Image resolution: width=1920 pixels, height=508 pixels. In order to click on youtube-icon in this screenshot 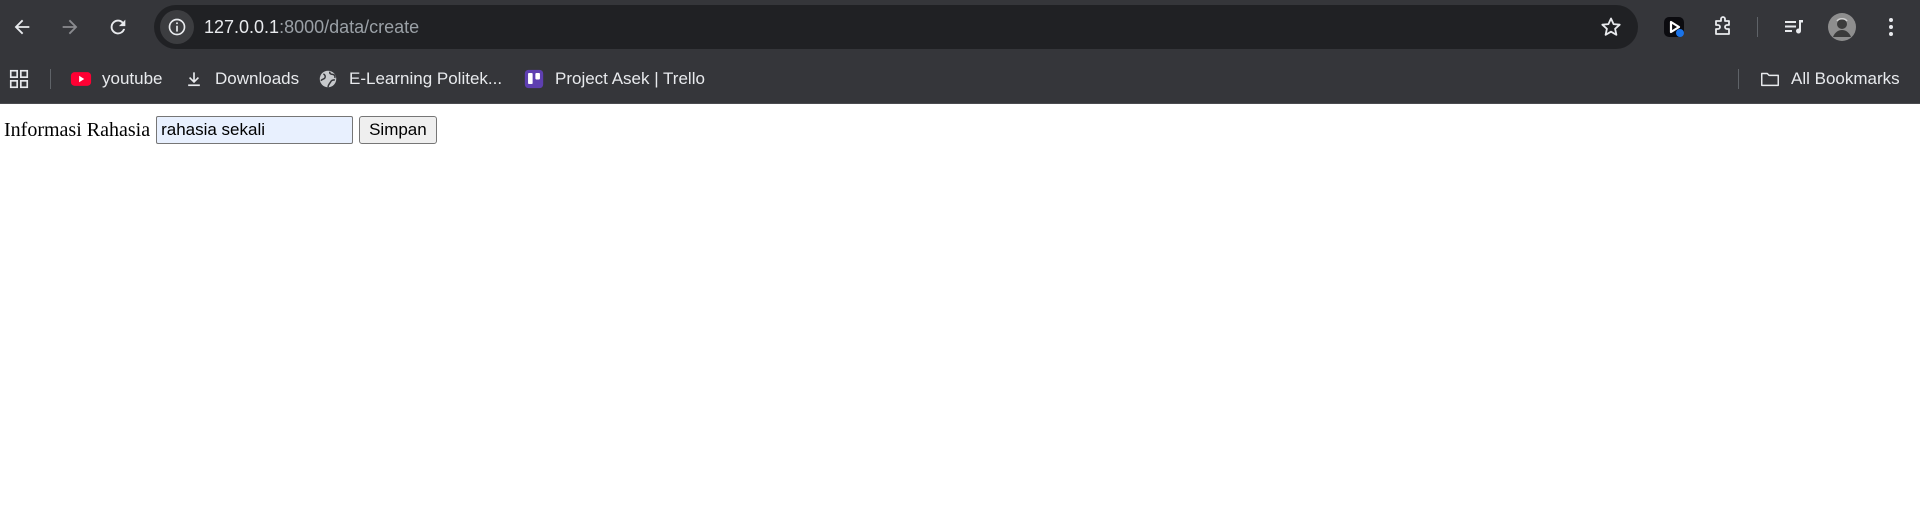, I will do `click(81, 79)`.